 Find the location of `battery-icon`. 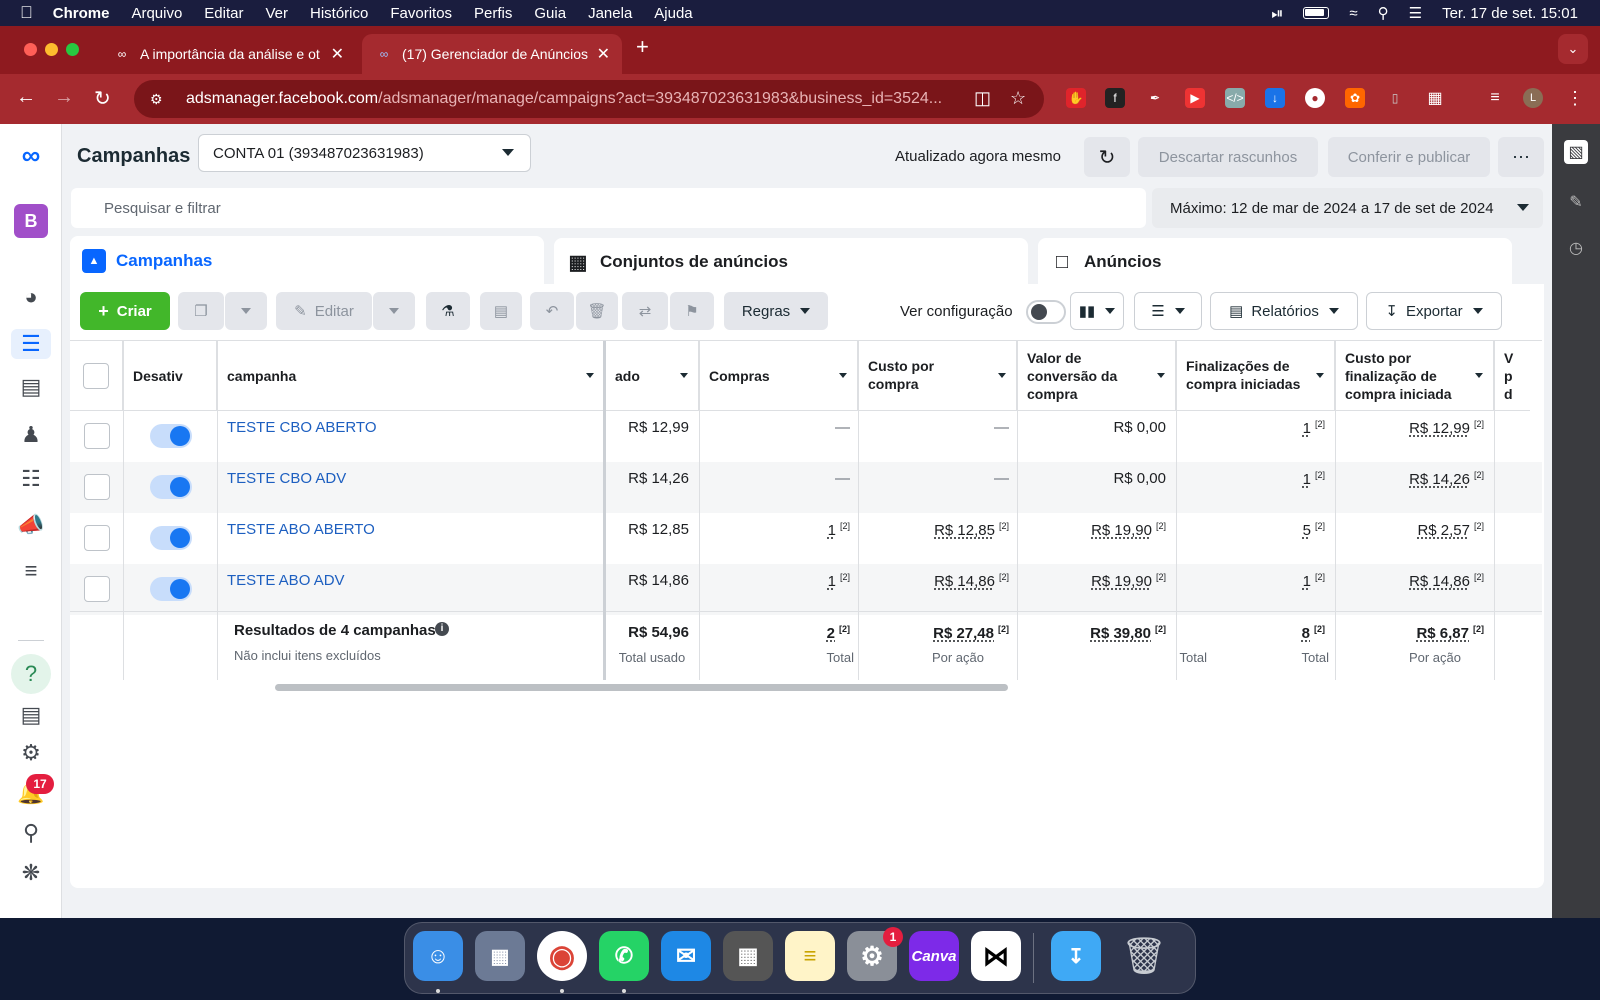

battery-icon is located at coordinates (1316, 13).